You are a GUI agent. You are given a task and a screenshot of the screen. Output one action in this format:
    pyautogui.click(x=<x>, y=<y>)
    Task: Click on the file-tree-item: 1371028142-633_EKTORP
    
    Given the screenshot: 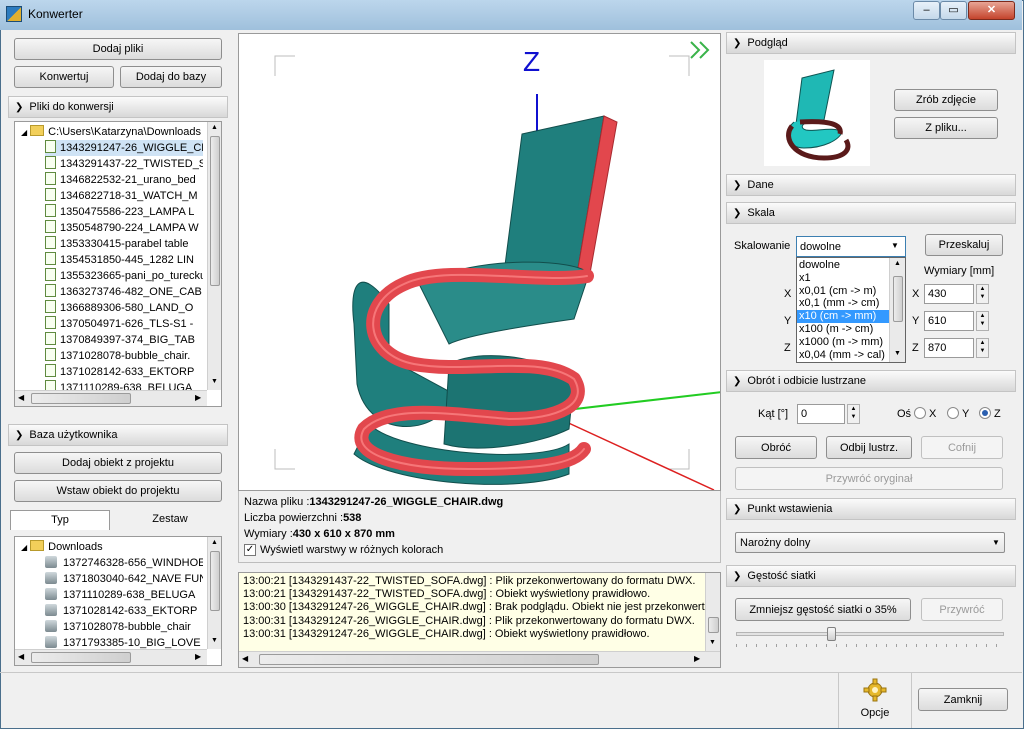 What is the action you would take?
    pyautogui.click(x=124, y=372)
    